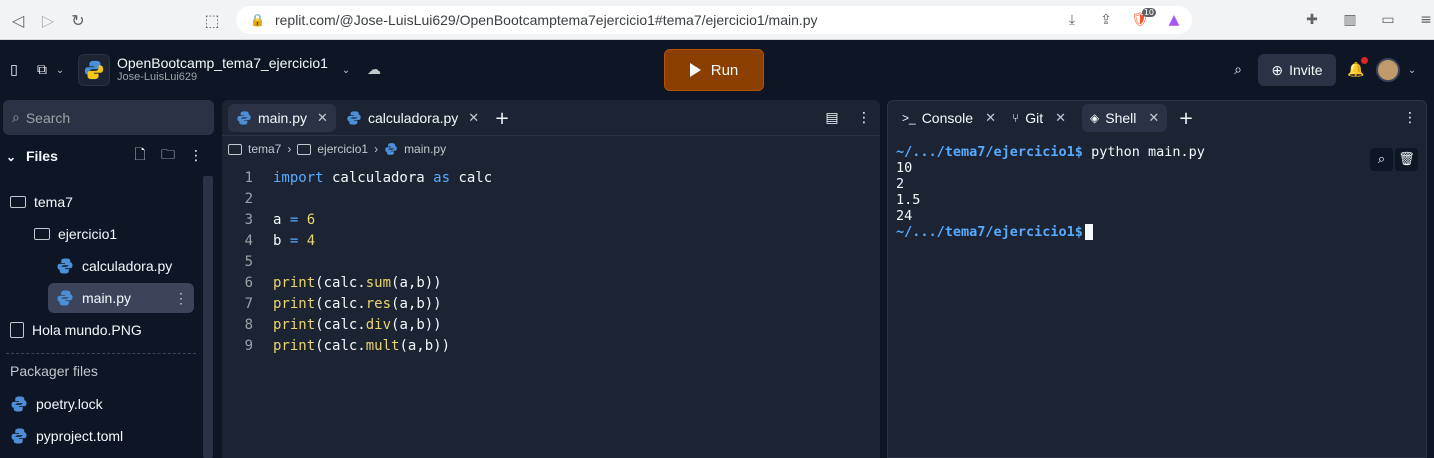 This screenshot has height=458, width=1434. I want to click on download-icon: ⤓, so click(1072, 20).